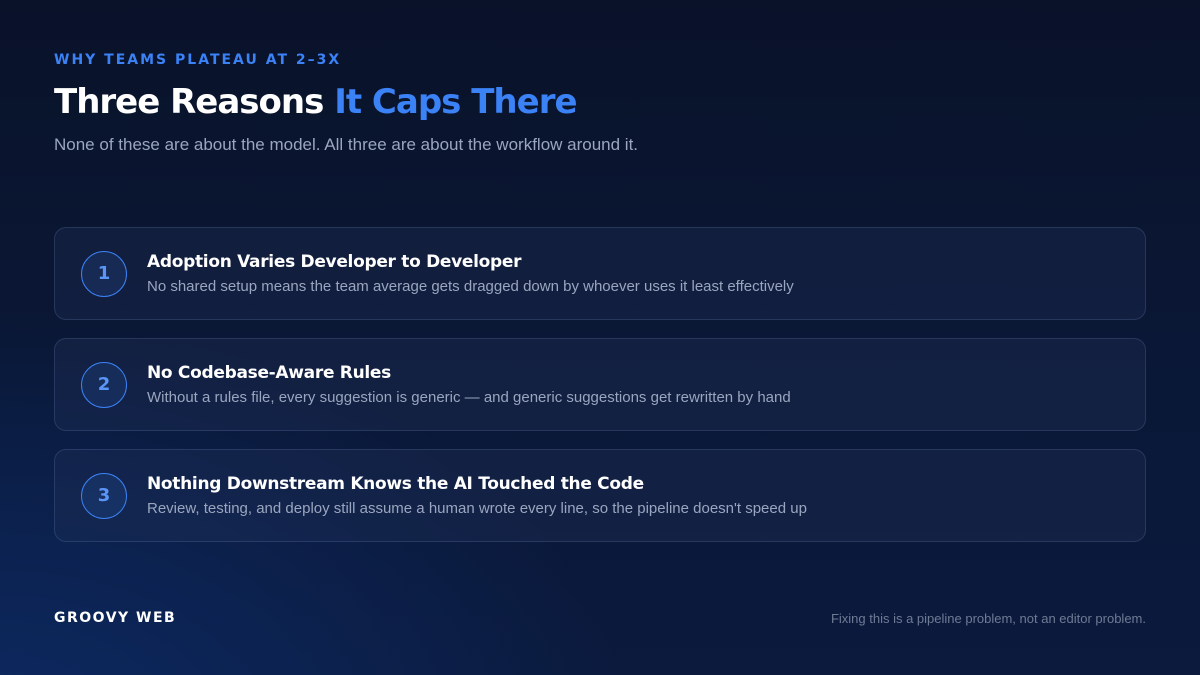  Describe the element at coordinates (194, 102) in the screenshot. I see `title-main: Three Reasons` at that location.